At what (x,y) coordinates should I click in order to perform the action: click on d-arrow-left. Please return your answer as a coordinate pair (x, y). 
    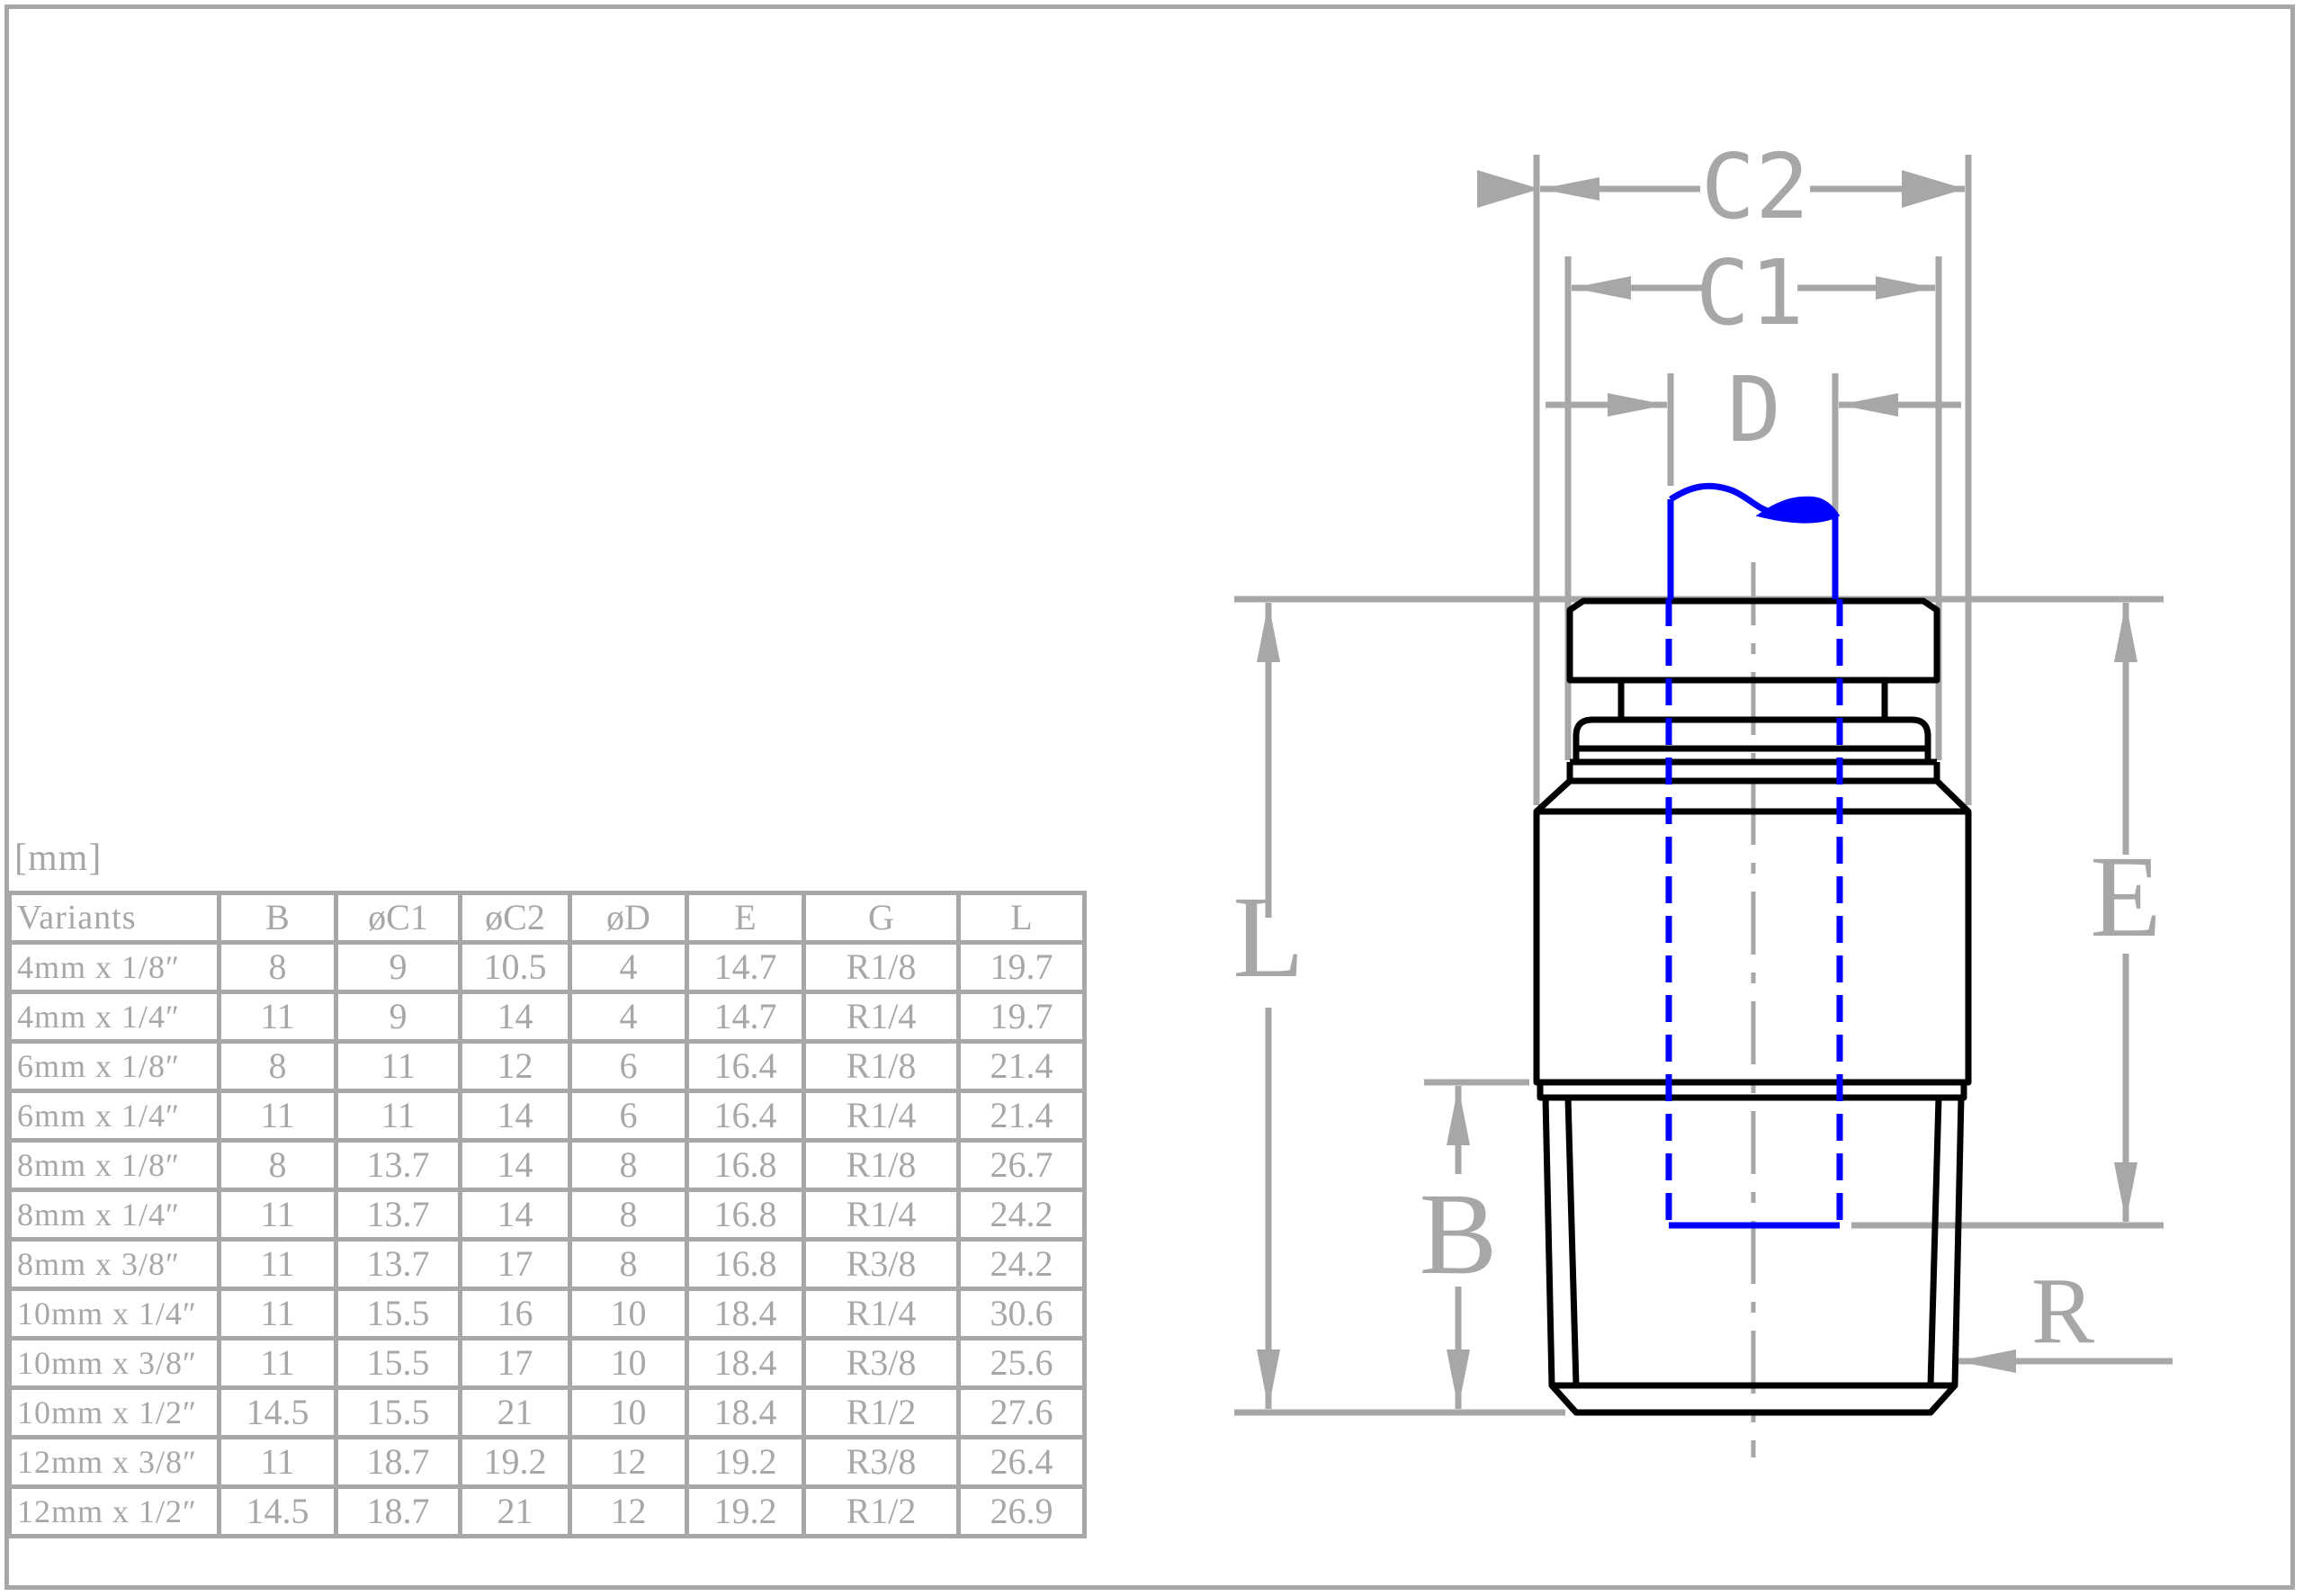
    Looking at the image, I should click on (1638, 405).